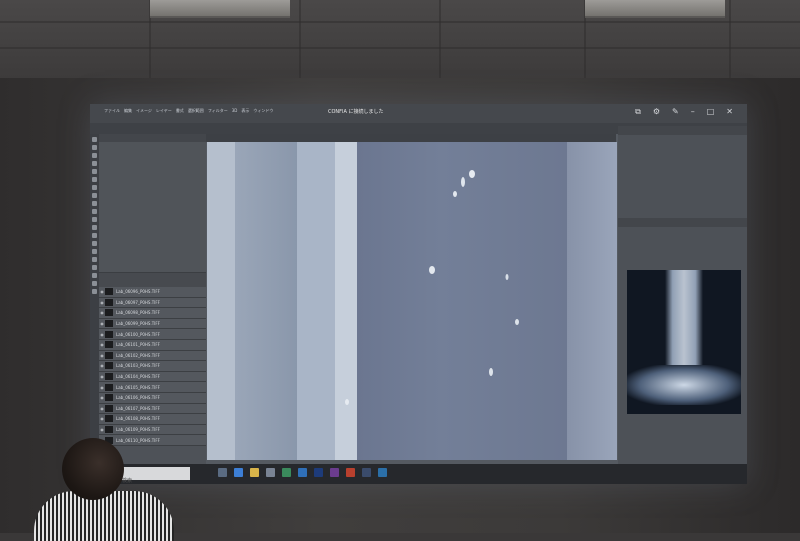  I want to click on layer-row: ◉ Lab_06107_P0HS.TIFF, so click(152, 409).